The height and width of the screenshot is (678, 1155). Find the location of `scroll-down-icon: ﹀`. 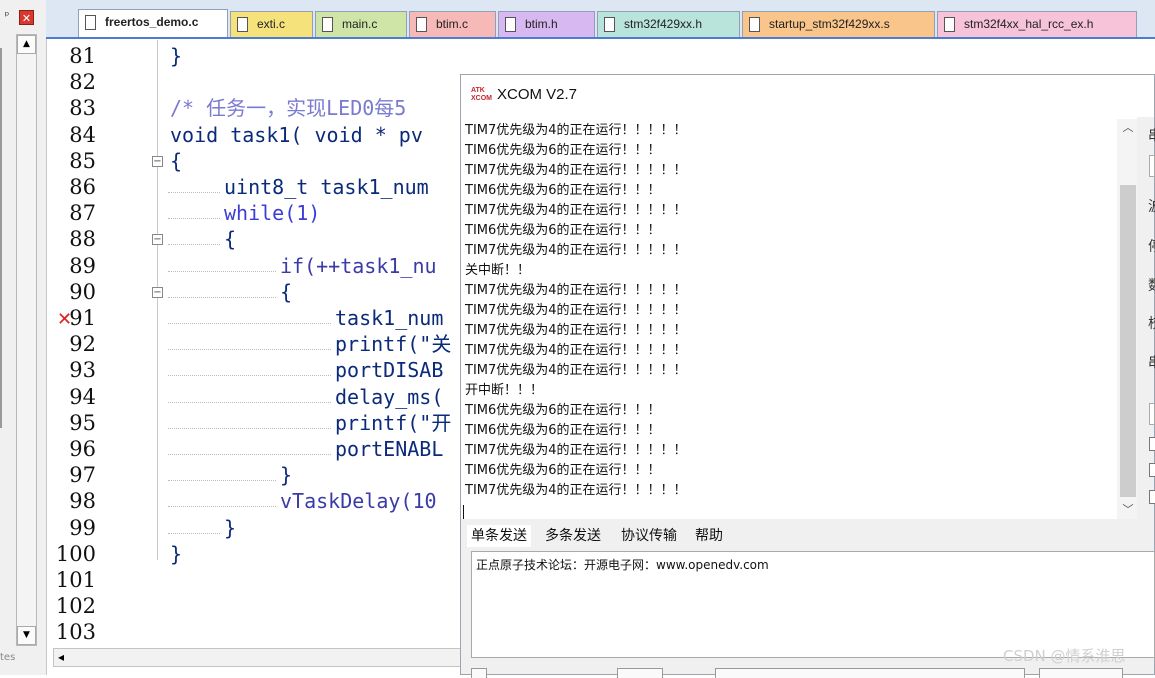

scroll-down-icon: ﹀ is located at coordinates (1128, 508).